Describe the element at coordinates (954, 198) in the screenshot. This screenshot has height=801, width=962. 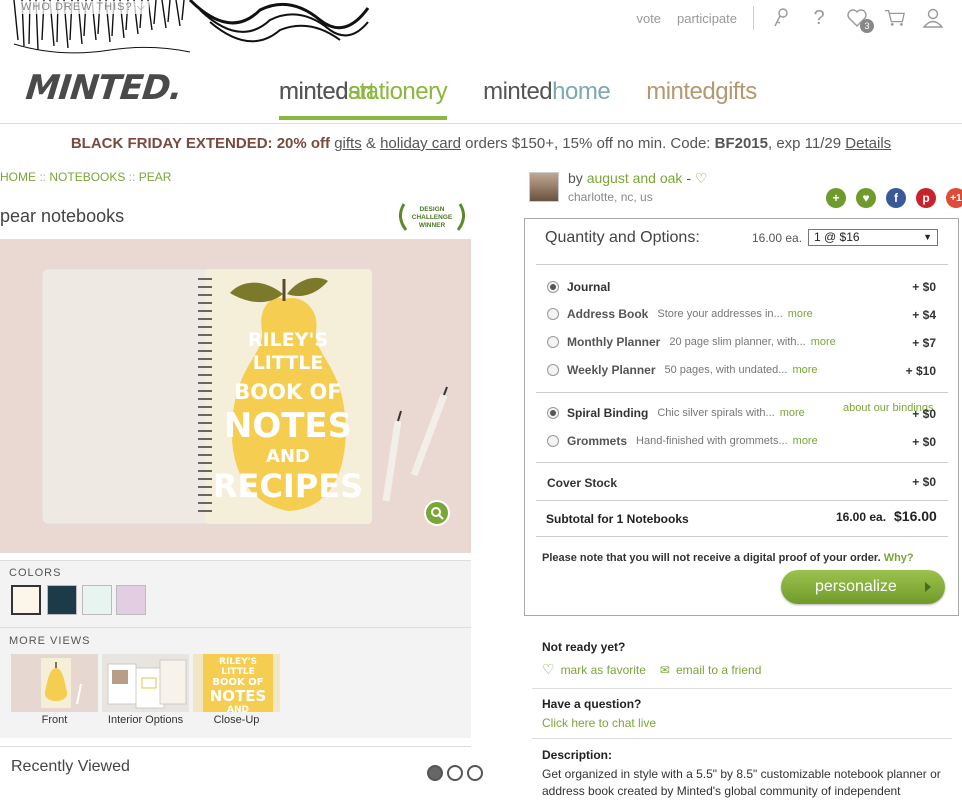
I see `google-plus-icon: +1` at that location.